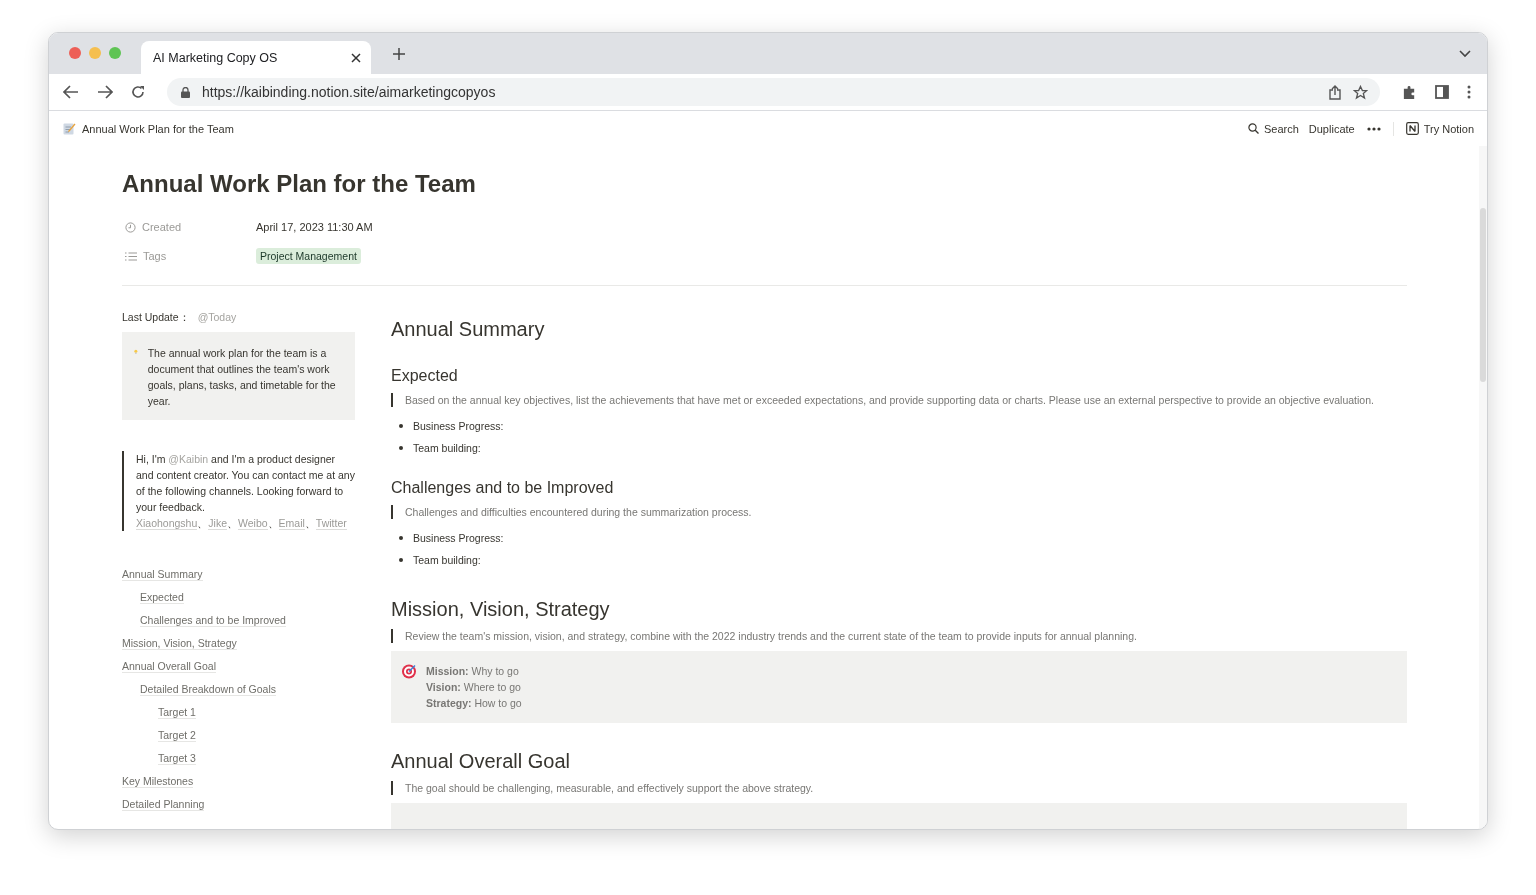 The height and width of the screenshot is (895, 1536). What do you see at coordinates (308, 256) in the screenshot?
I see `tag: Project Management` at bounding box center [308, 256].